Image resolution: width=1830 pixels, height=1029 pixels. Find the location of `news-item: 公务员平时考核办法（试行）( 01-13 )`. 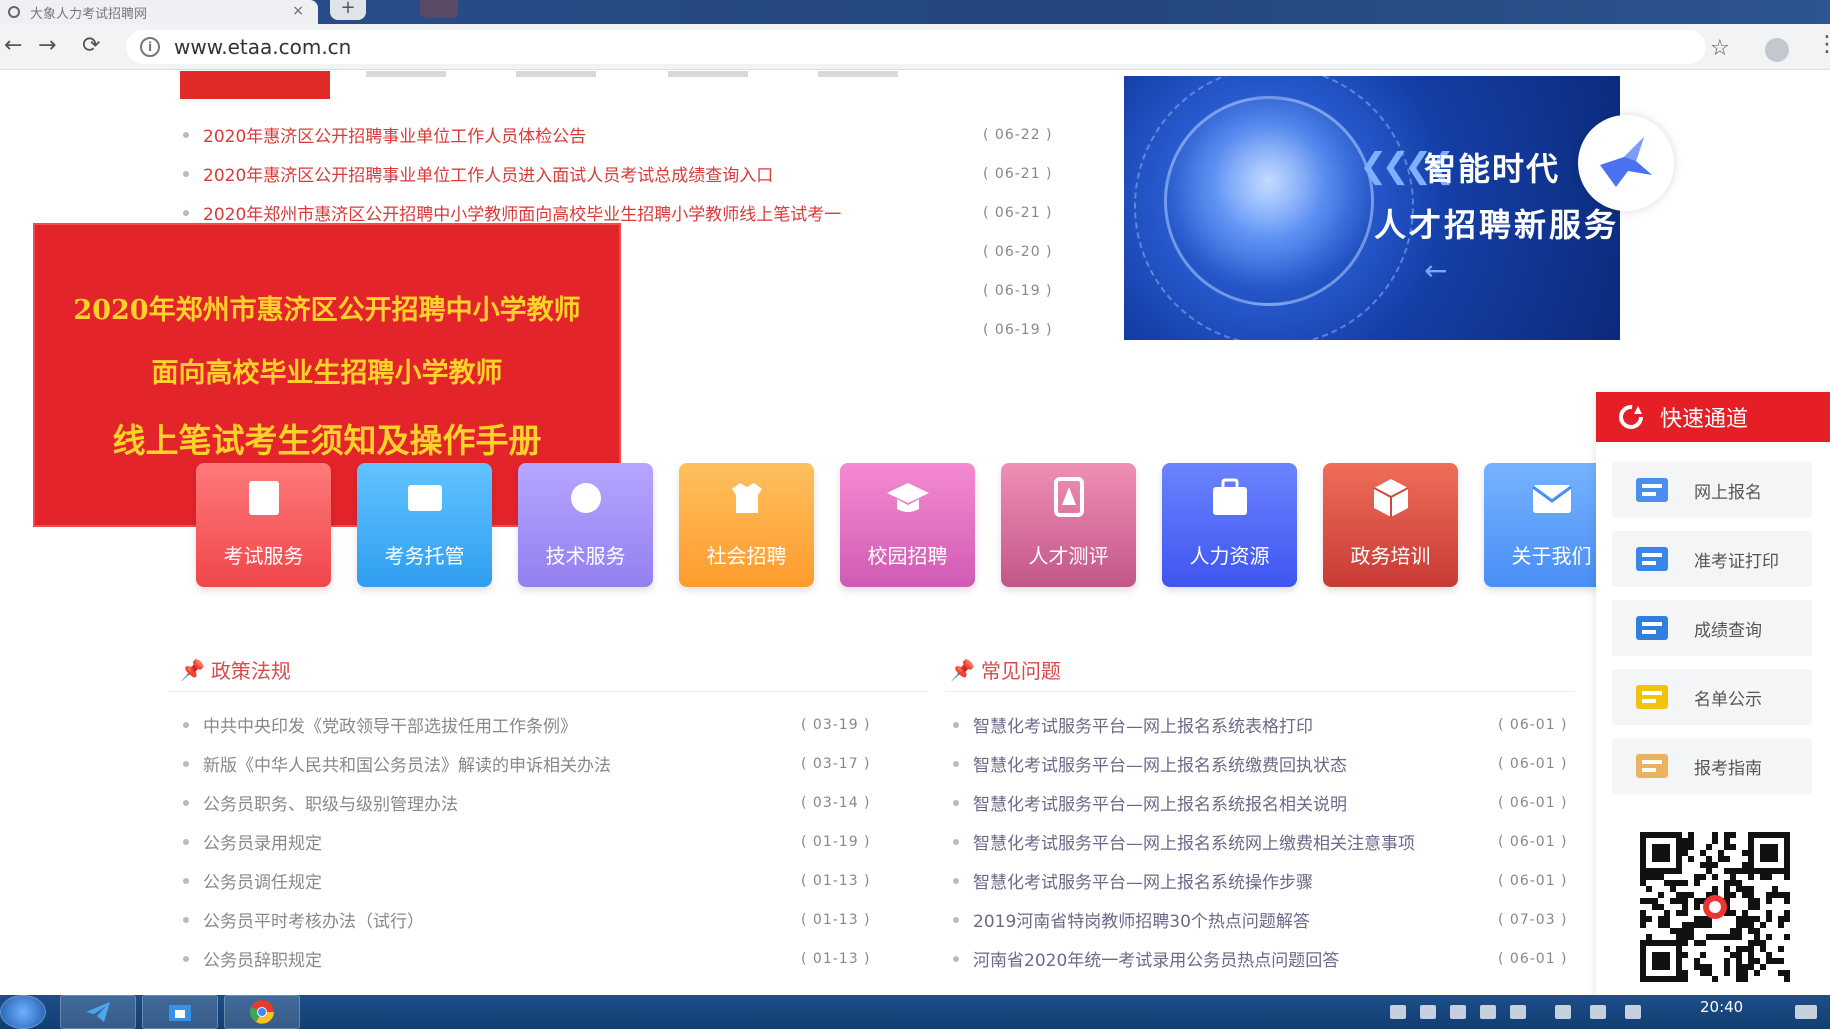

news-item: 公务员平时考核办法（试行）( 01-13 ) is located at coordinates (543, 919).